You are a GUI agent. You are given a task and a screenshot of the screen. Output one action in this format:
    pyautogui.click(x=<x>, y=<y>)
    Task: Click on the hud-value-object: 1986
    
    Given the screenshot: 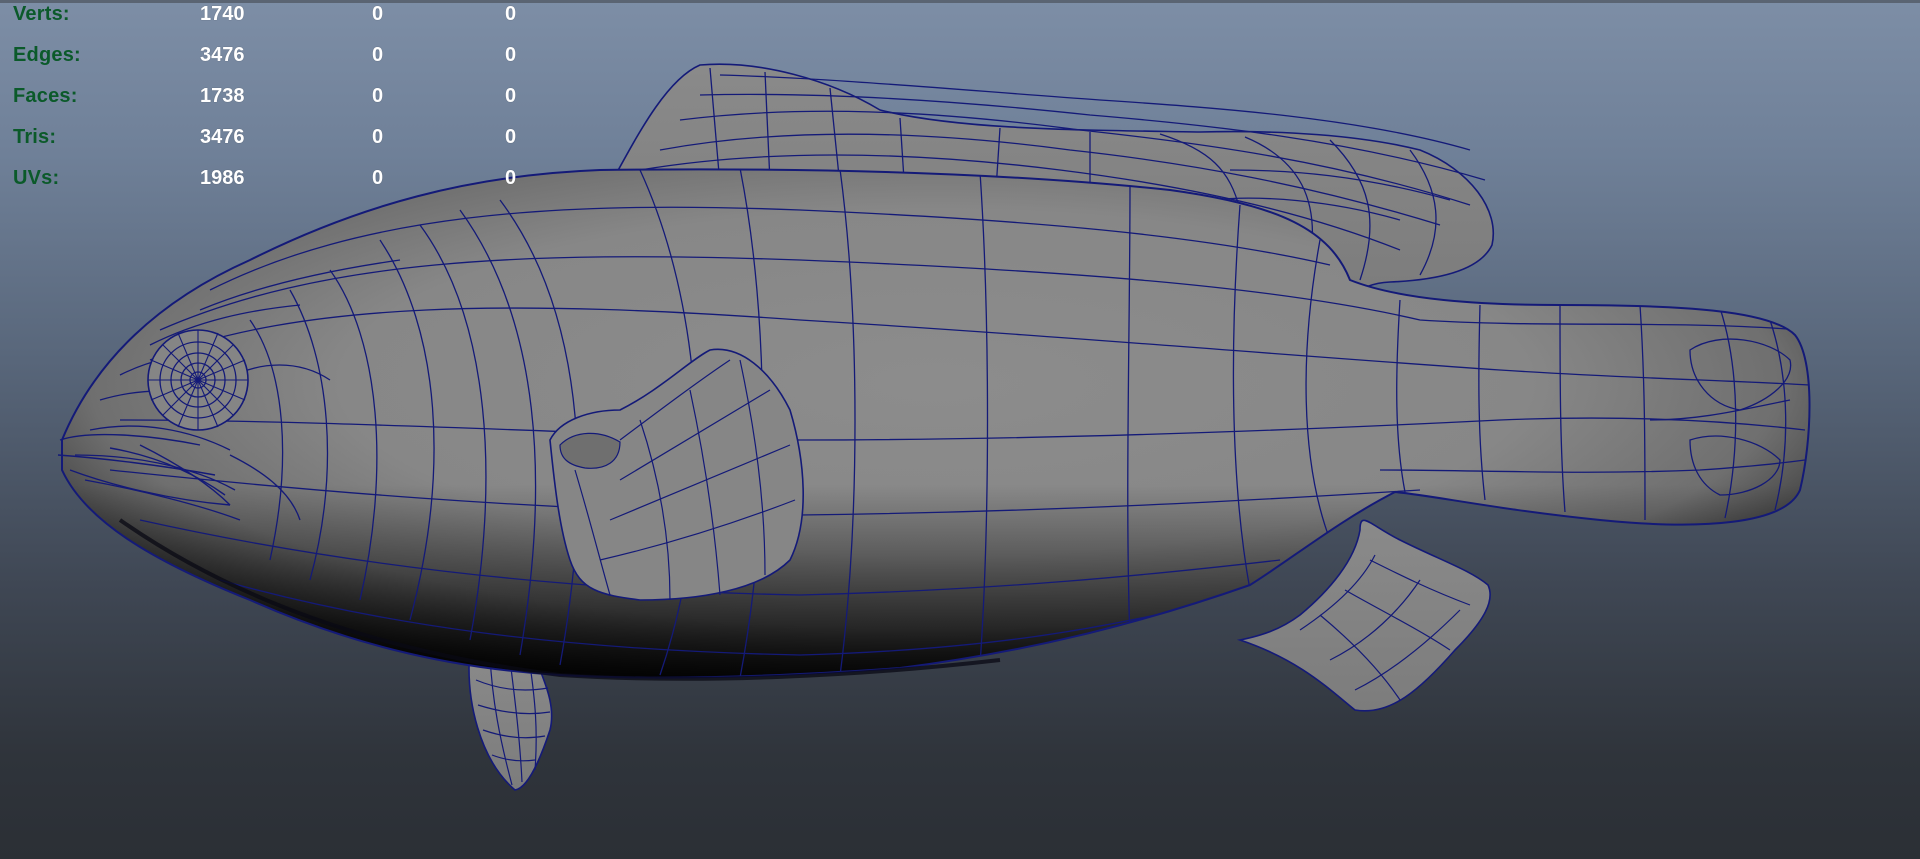 What is the action you would take?
    pyautogui.click(x=222, y=178)
    